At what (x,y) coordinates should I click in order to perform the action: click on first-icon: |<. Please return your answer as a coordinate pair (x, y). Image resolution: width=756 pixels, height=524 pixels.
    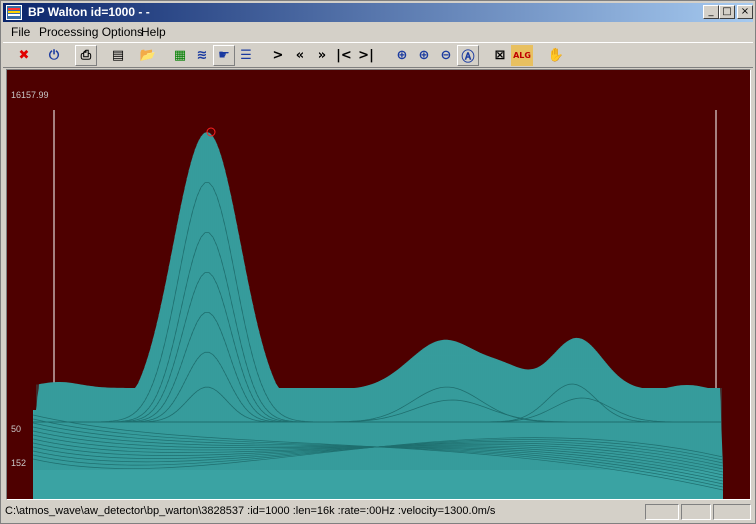
    Looking at the image, I should click on (344, 55).